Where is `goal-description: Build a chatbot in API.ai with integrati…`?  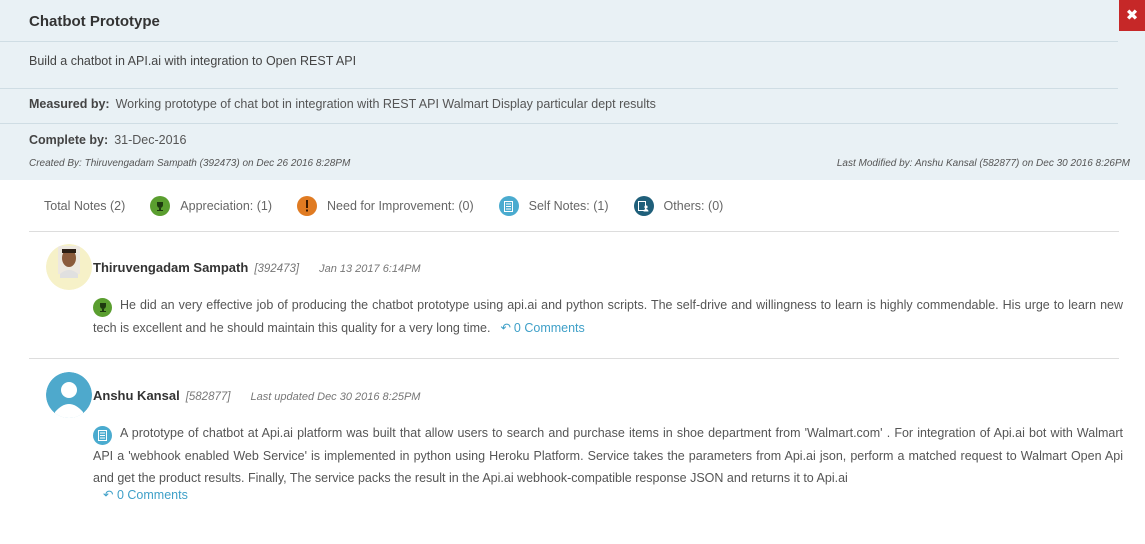 goal-description: Build a chatbot in API.ai with integrati… is located at coordinates (193, 61).